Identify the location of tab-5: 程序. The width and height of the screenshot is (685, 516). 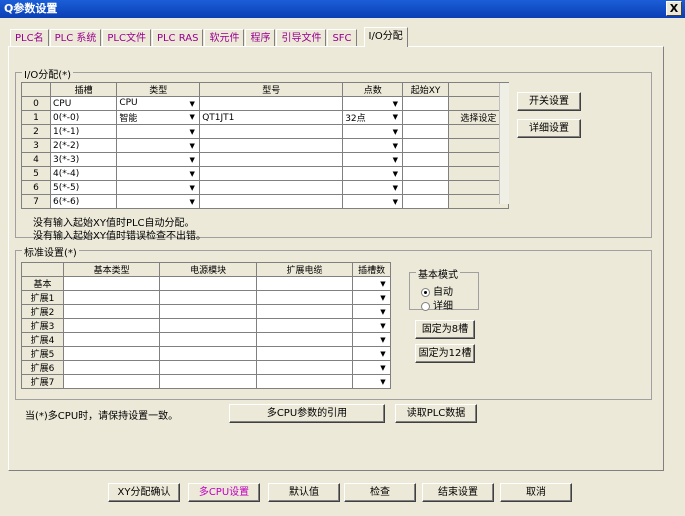
(260, 38).